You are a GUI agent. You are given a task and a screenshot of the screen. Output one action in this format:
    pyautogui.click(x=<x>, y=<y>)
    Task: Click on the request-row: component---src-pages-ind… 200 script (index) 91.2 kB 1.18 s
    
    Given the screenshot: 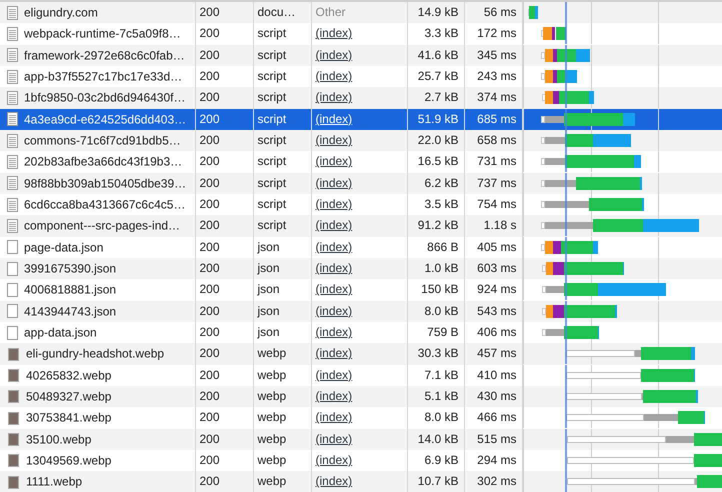 What is the action you would take?
    pyautogui.click(x=361, y=226)
    